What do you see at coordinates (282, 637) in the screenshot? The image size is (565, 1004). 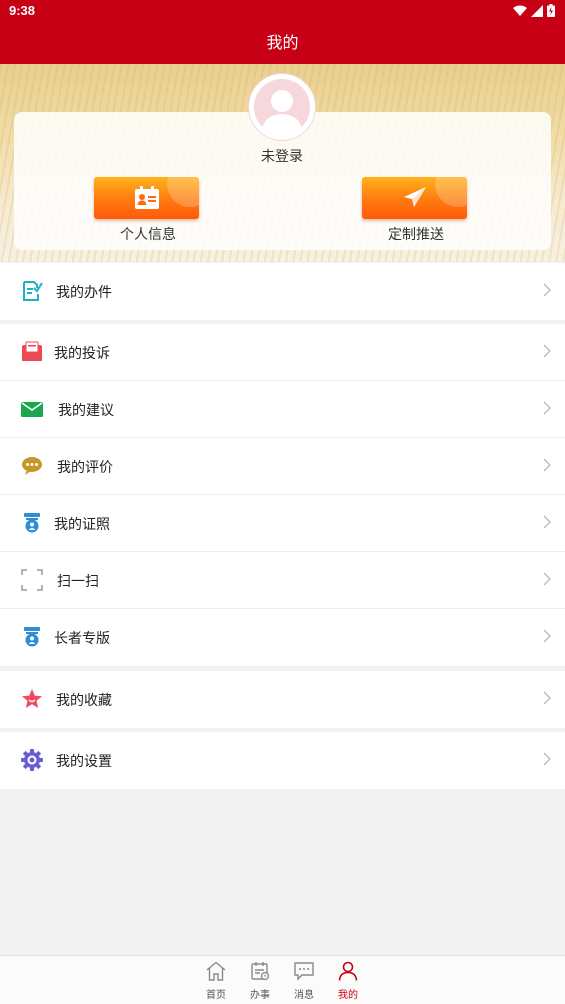 I see `menu-item-elder-edition: 长者专版` at bounding box center [282, 637].